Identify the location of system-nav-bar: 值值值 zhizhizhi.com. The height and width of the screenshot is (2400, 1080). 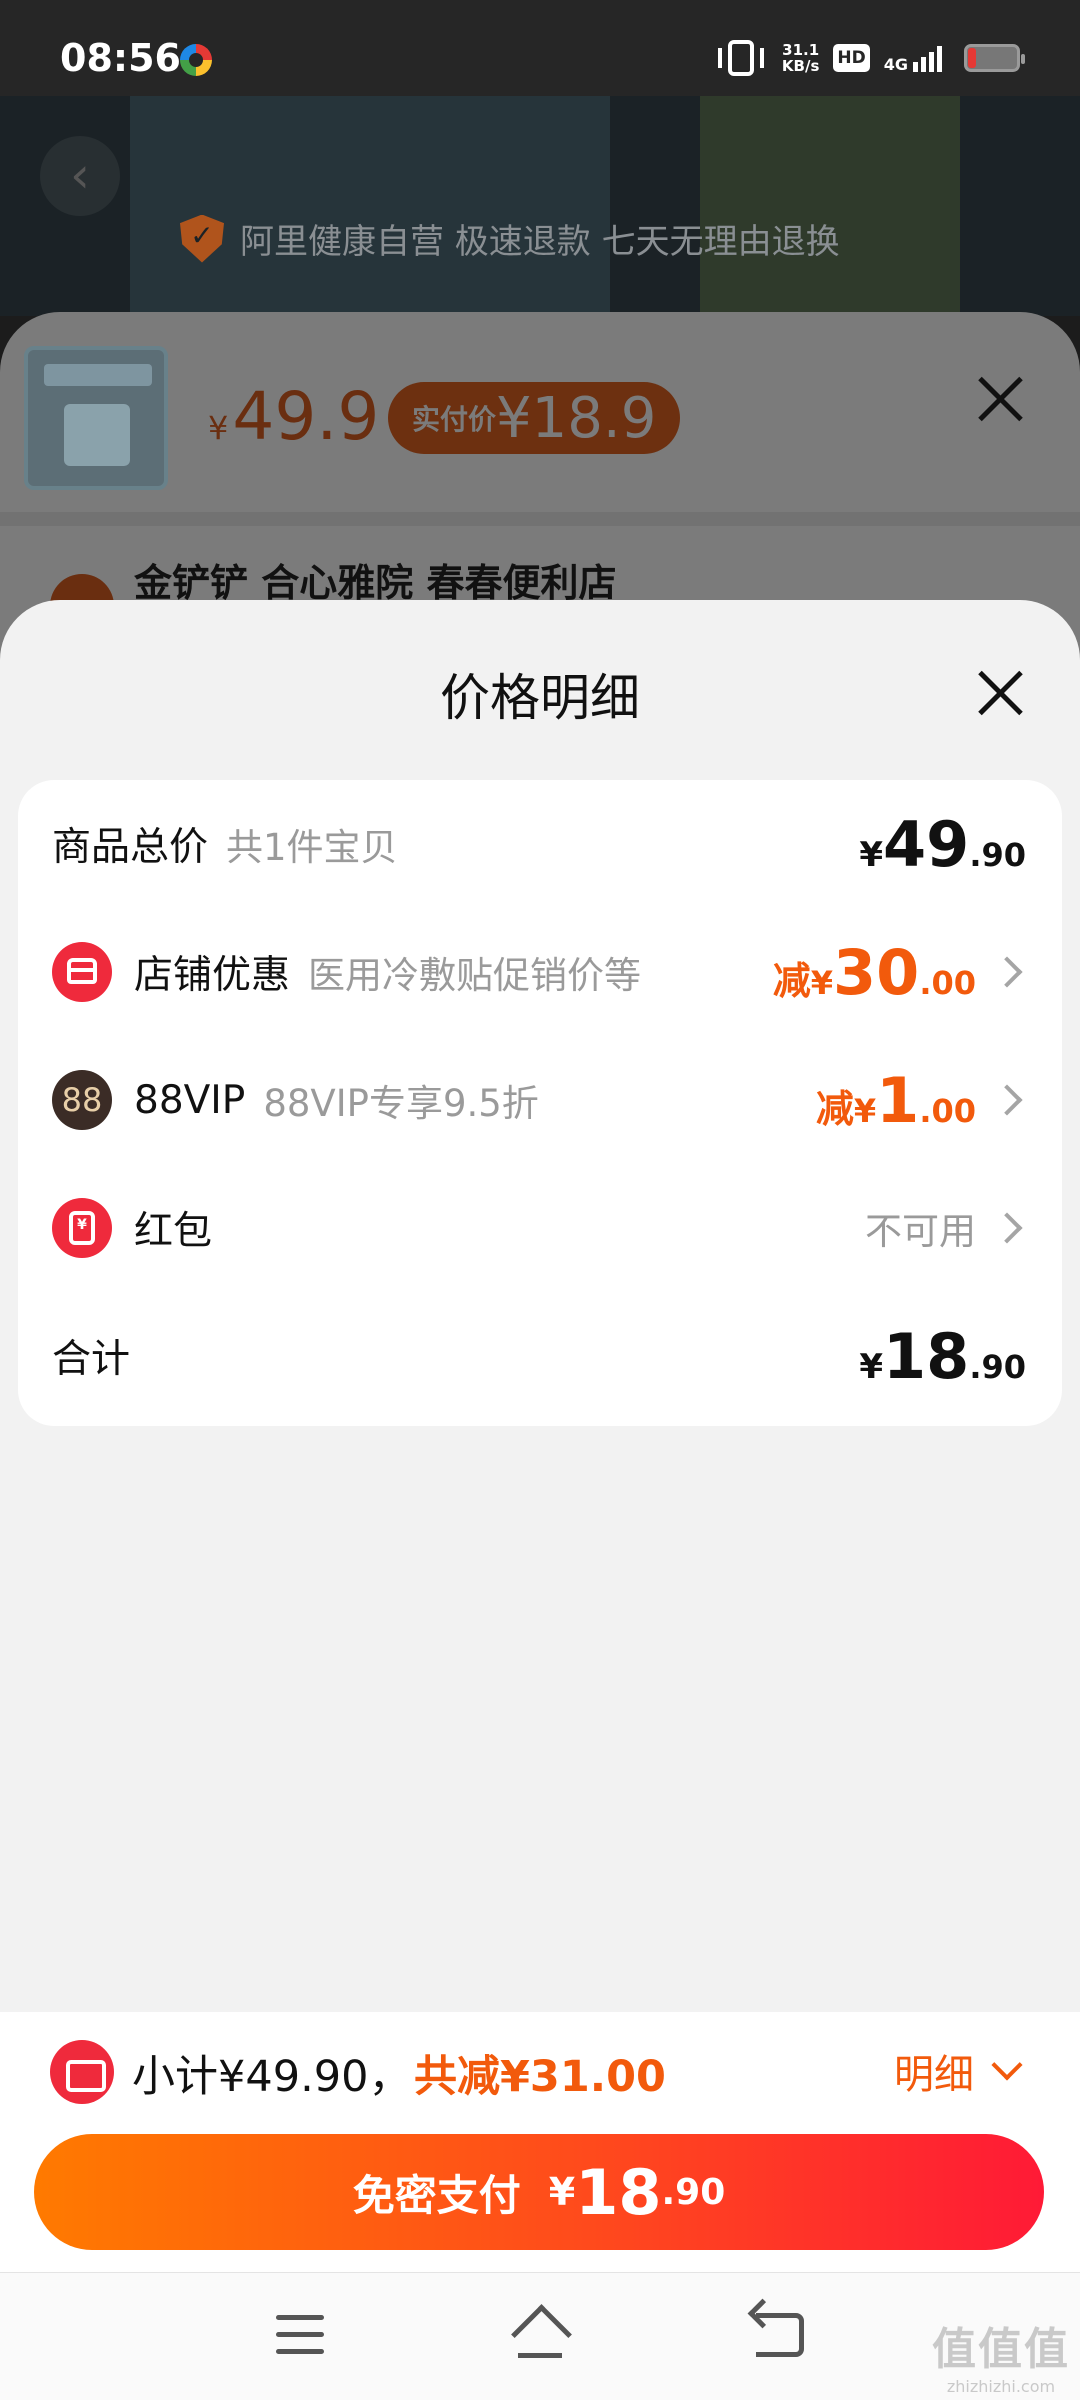
(540, 2336).